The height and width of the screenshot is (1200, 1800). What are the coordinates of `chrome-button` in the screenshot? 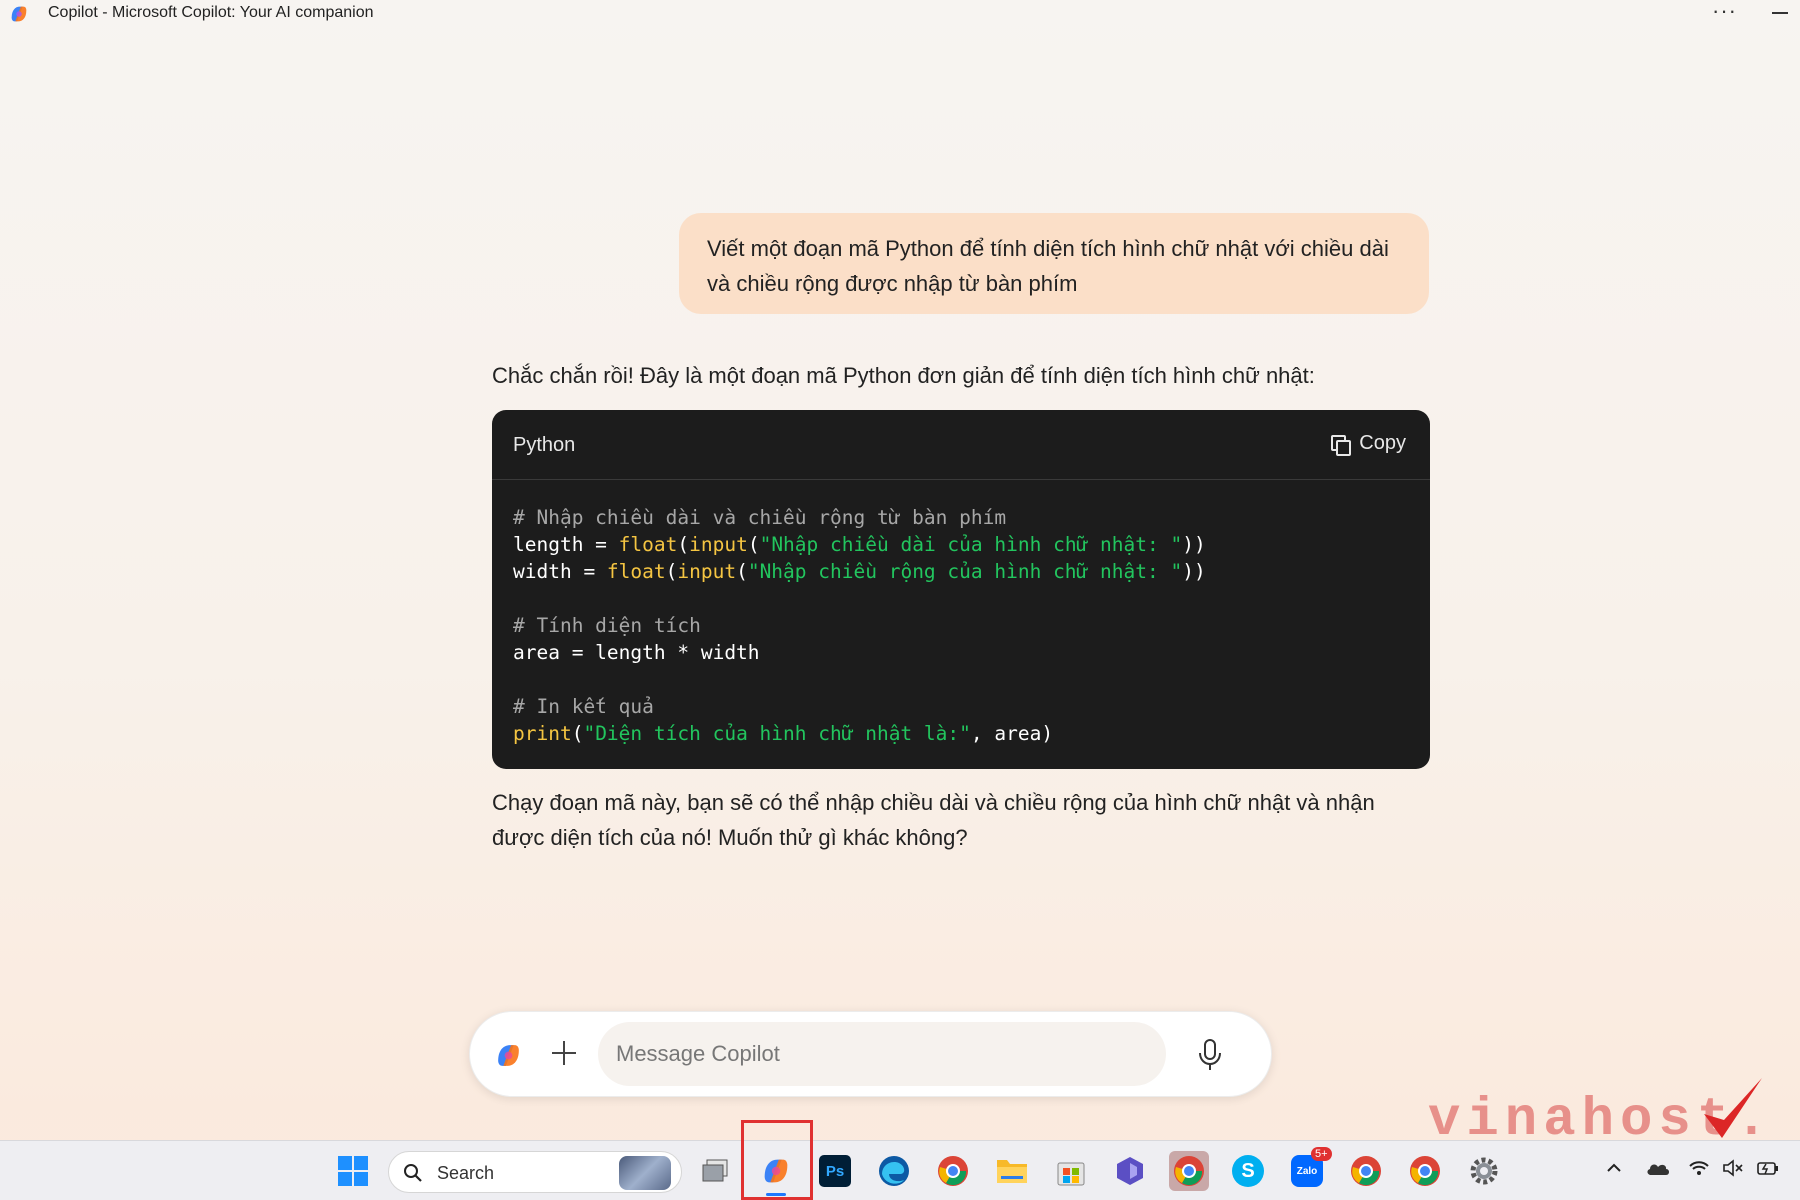 It's located at (953, 1171).